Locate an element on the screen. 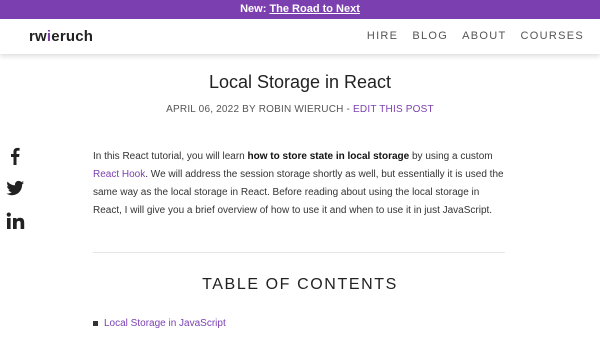  toc-item: Local Storage in JavaScript is located at coordinates (159, 323).